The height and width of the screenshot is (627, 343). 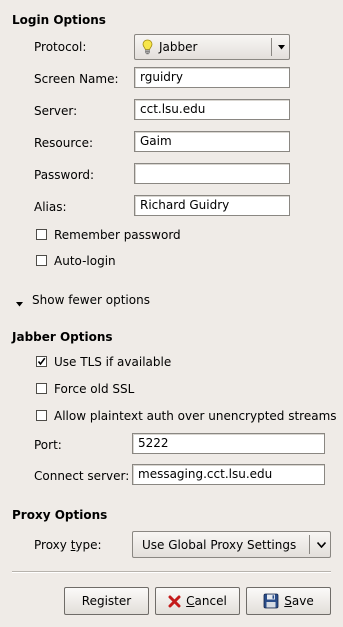 I want to click on checkmark-icon, so click(x=41, y=361).